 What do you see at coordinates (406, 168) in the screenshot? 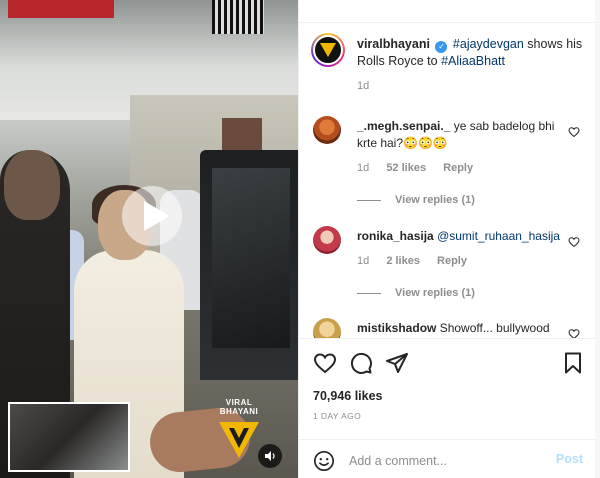
I see `comment-likes: 52 likes` at bounding box center [406, 168].